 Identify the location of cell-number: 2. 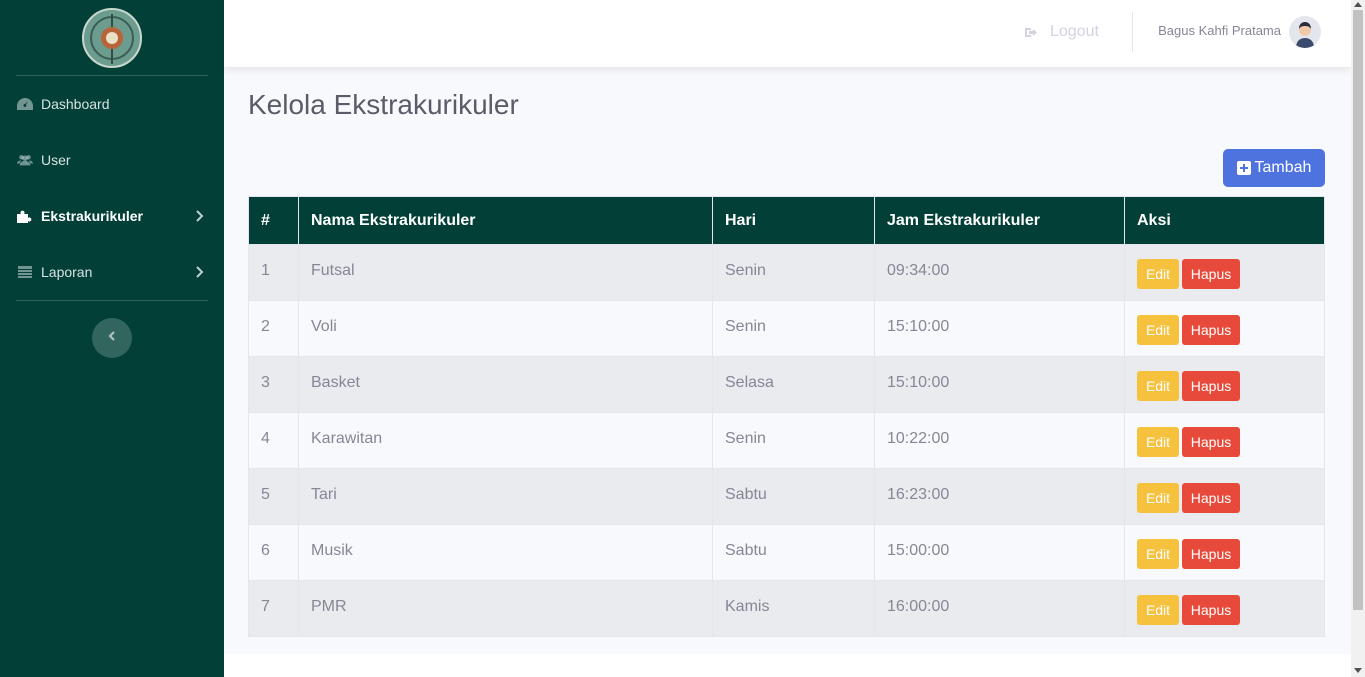
(273, 328).